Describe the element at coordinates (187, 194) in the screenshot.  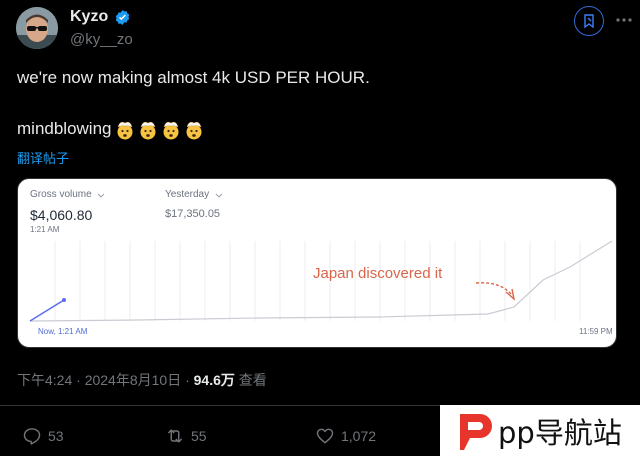
I see `yesterday-label: Yesterday` at that location.